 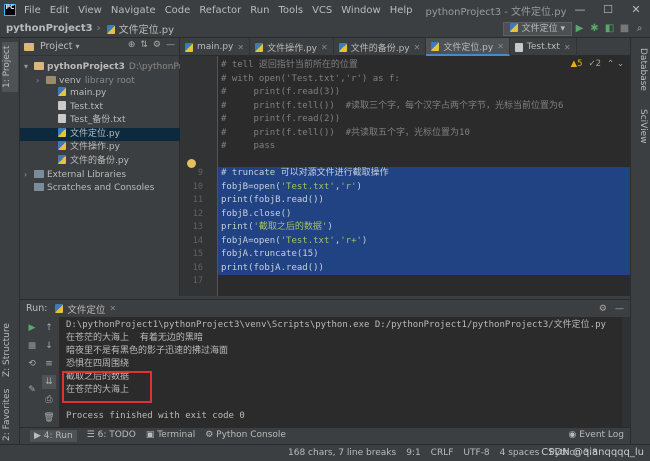 What do you see at coordinates (32, 328) in the screenshot?
I see `rerun-icon: ▶` at bounding box center [32, 328].